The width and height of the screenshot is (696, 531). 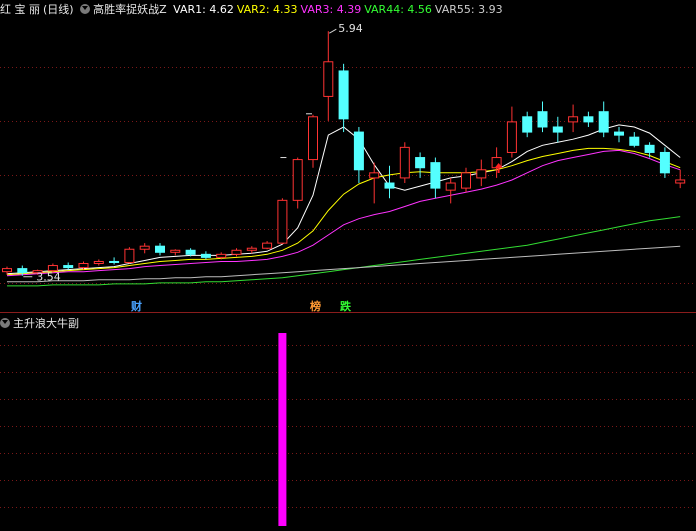 I want to click on marker-bang: 榜, so click(x=315, y=306).